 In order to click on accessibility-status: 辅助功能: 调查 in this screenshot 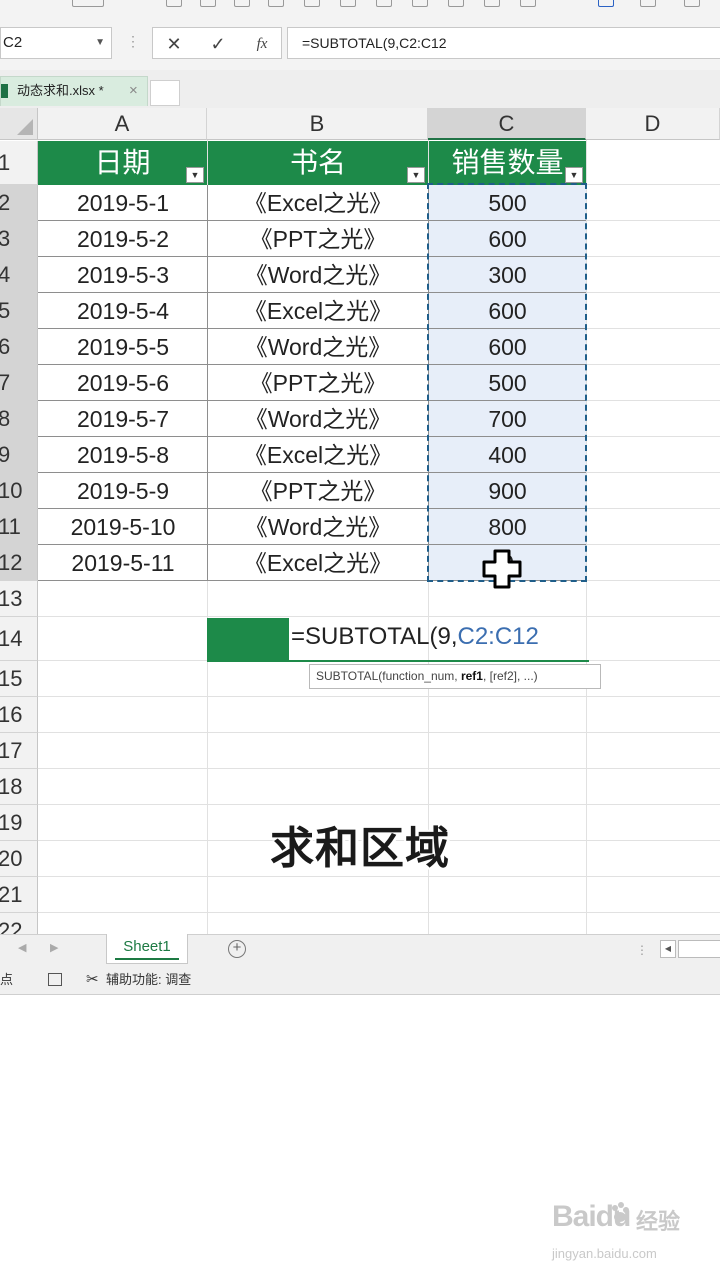, I will do `click(148, 980)`.